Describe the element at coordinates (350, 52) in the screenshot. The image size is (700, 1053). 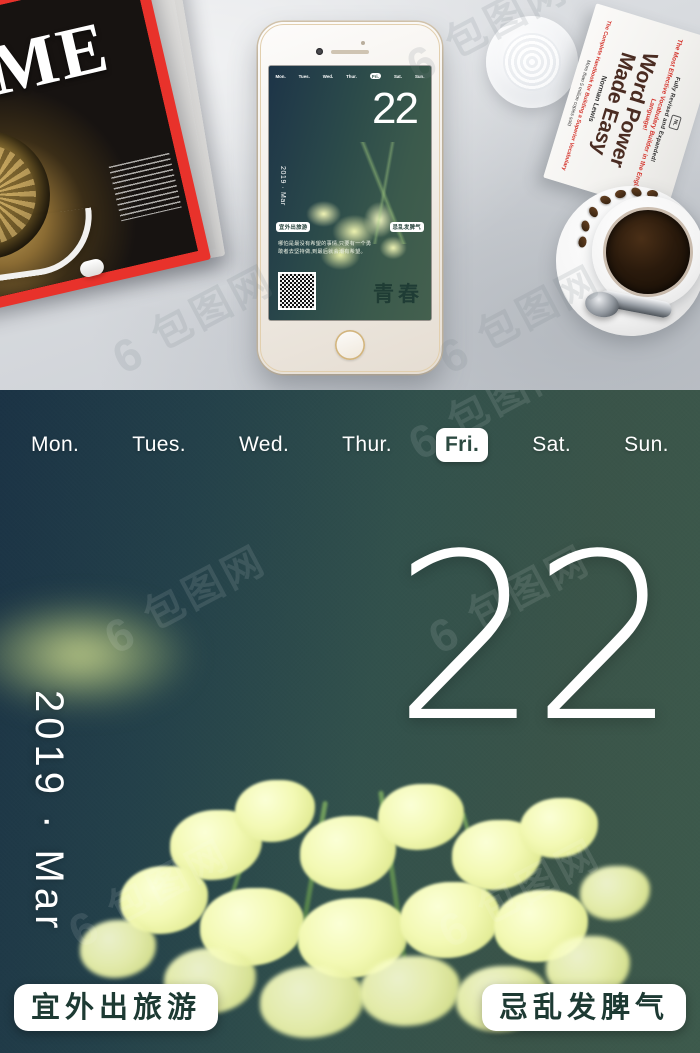
I see `earpiece-speaker` at that location.